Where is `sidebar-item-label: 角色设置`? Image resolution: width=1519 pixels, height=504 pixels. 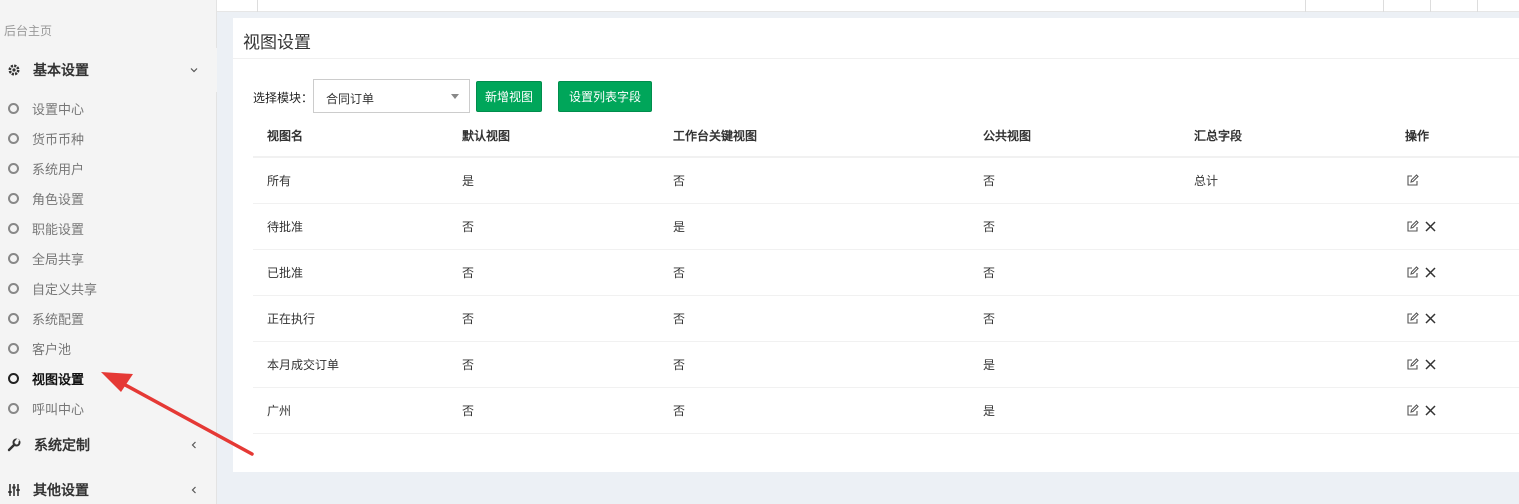 sidebar-item-label: 角色设置 is located at coordinates (58, 200).